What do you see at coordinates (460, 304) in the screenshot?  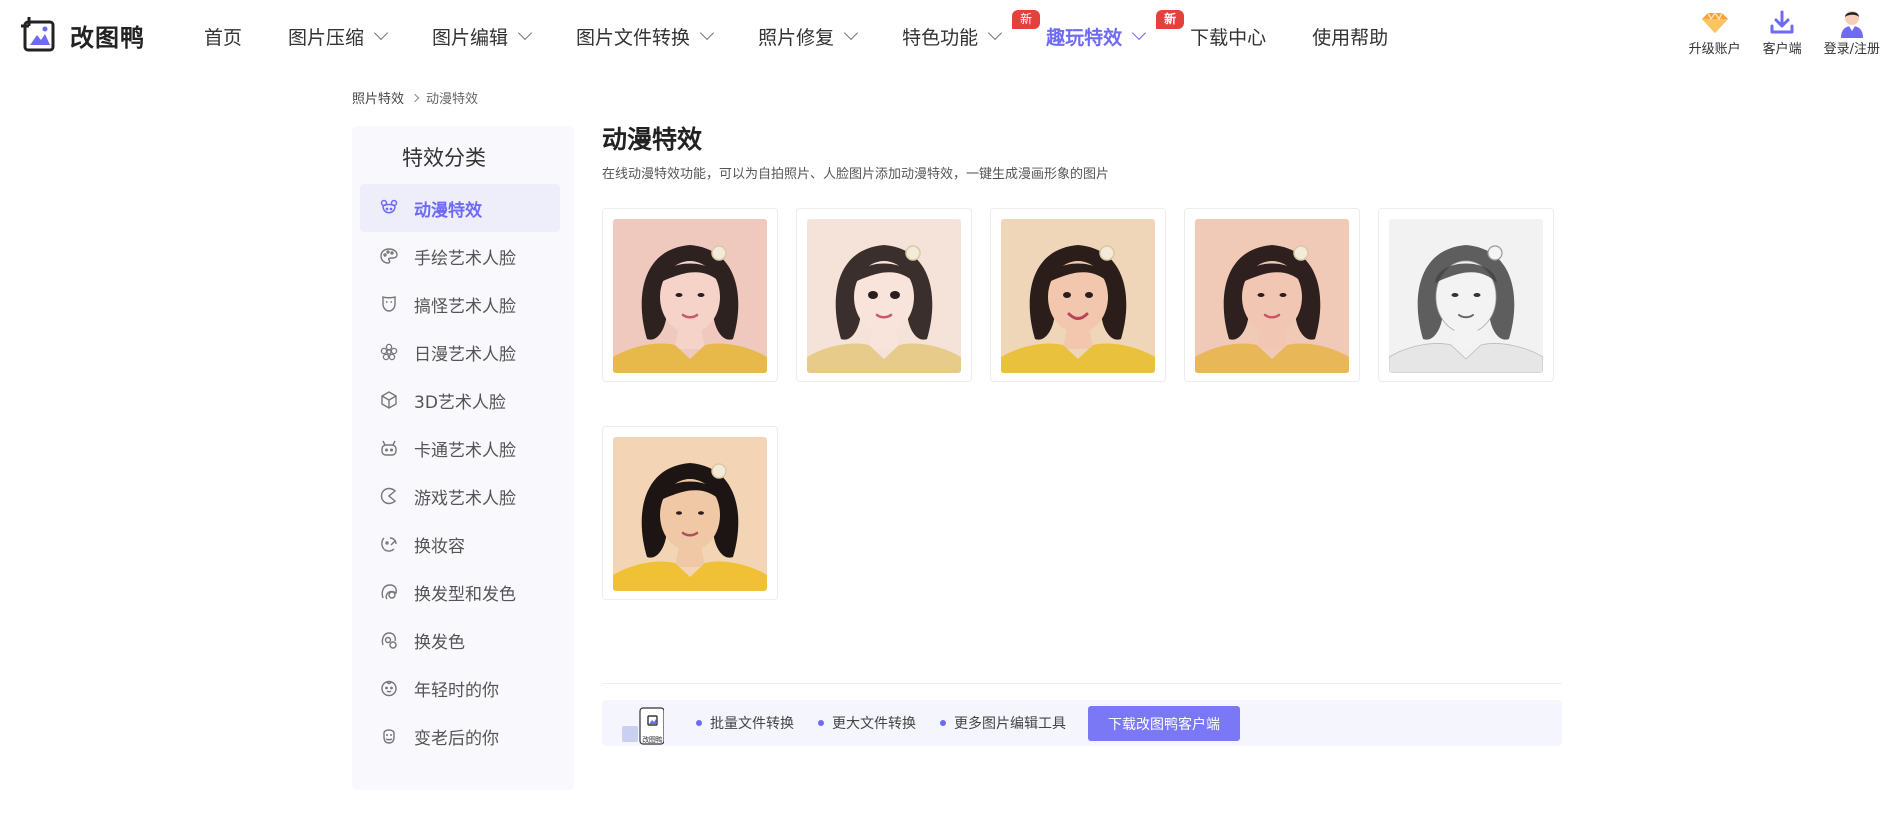 I see `sidebar-item-funny: 搞怪艺术人脸` at bounding box center [460, 304].